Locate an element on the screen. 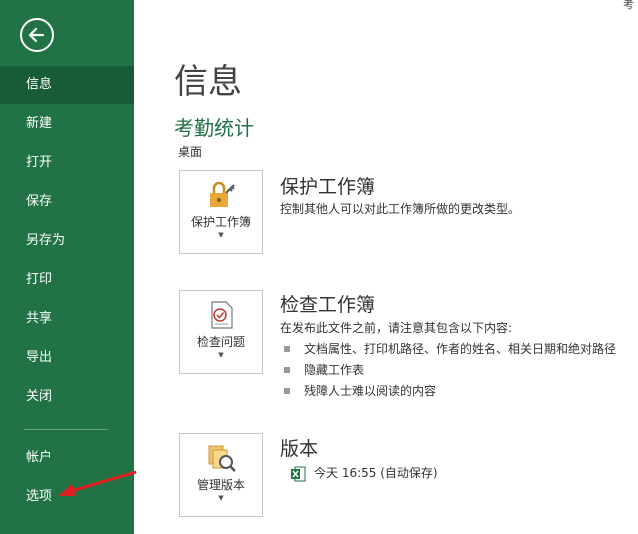  sidebar-item-new: 新建 is located at coordinates (67, 124).